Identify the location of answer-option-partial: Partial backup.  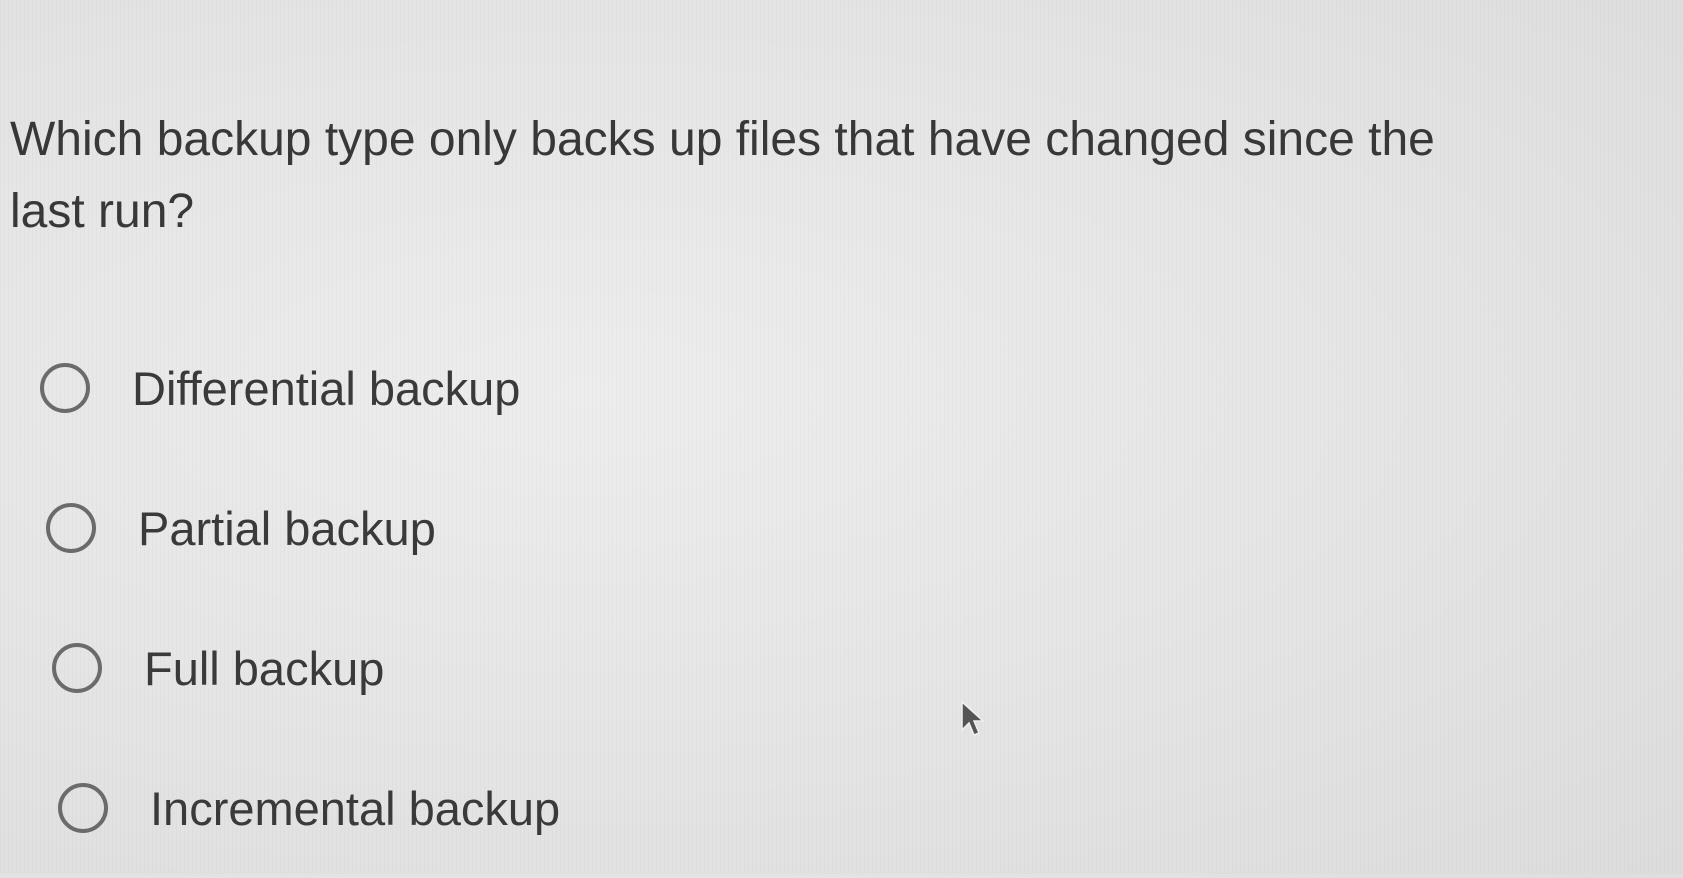
(770, 528).